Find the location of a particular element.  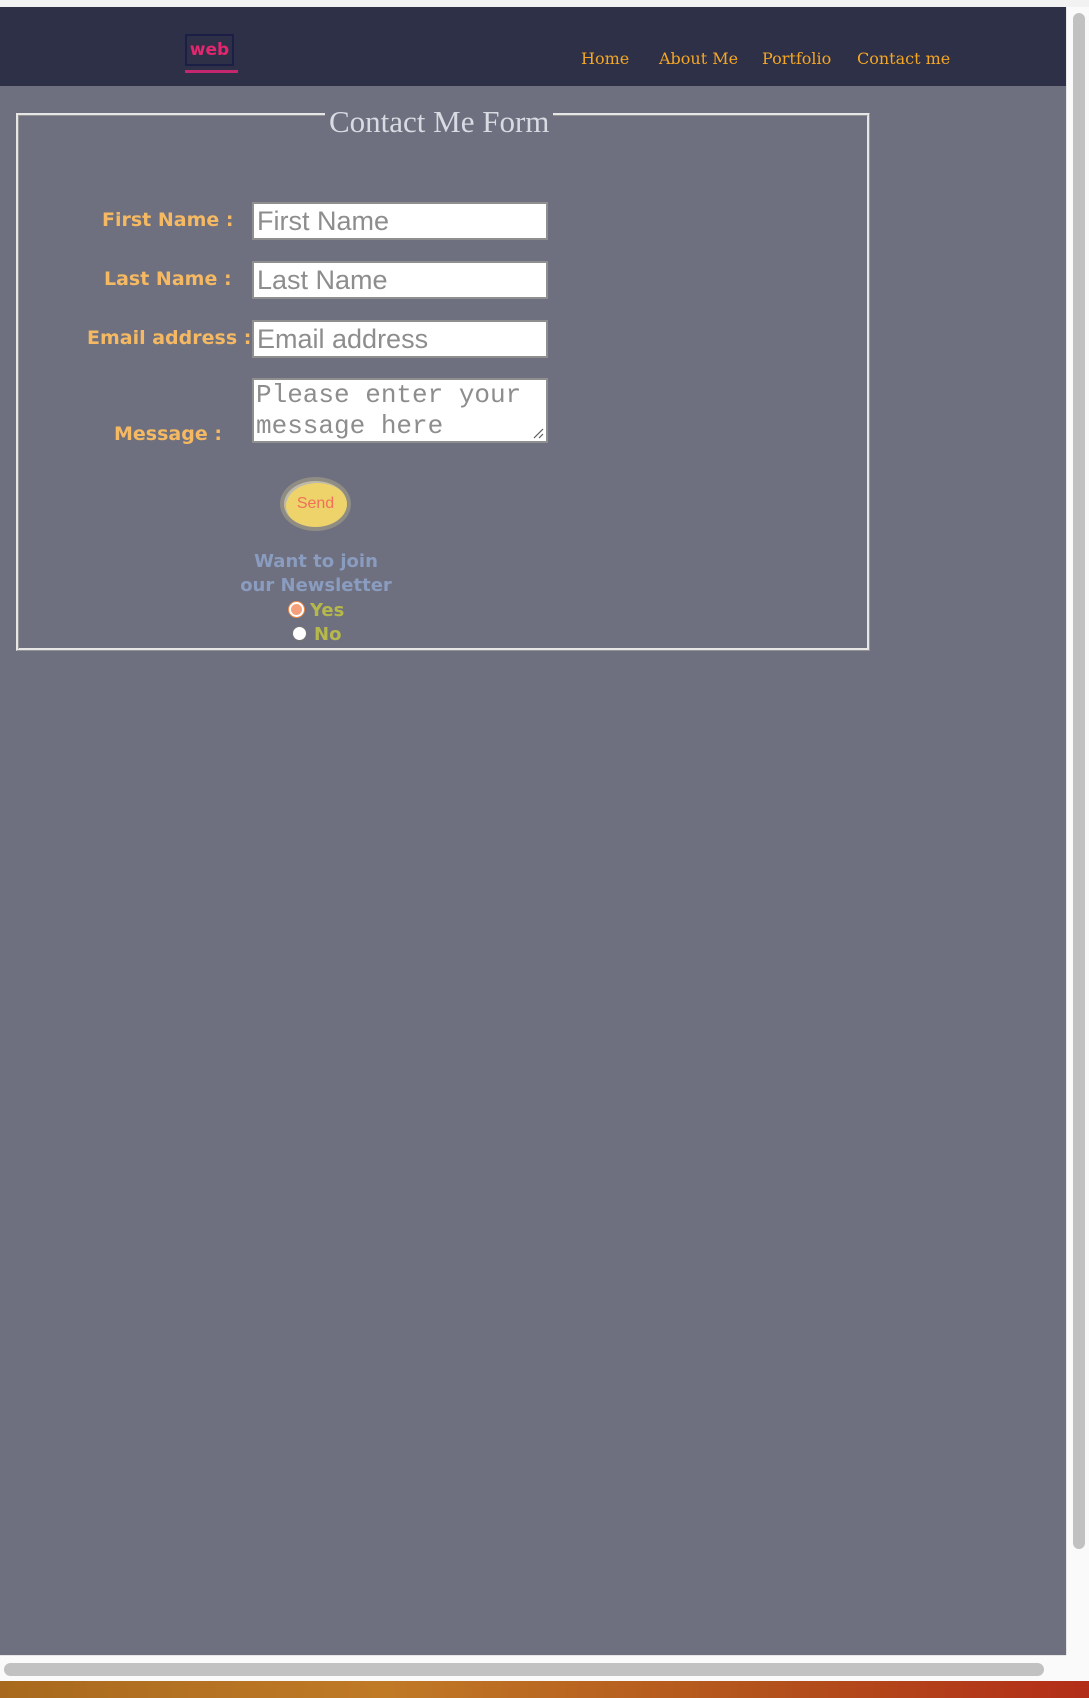

resize-grip-icon is located at coordinates (538, 433).